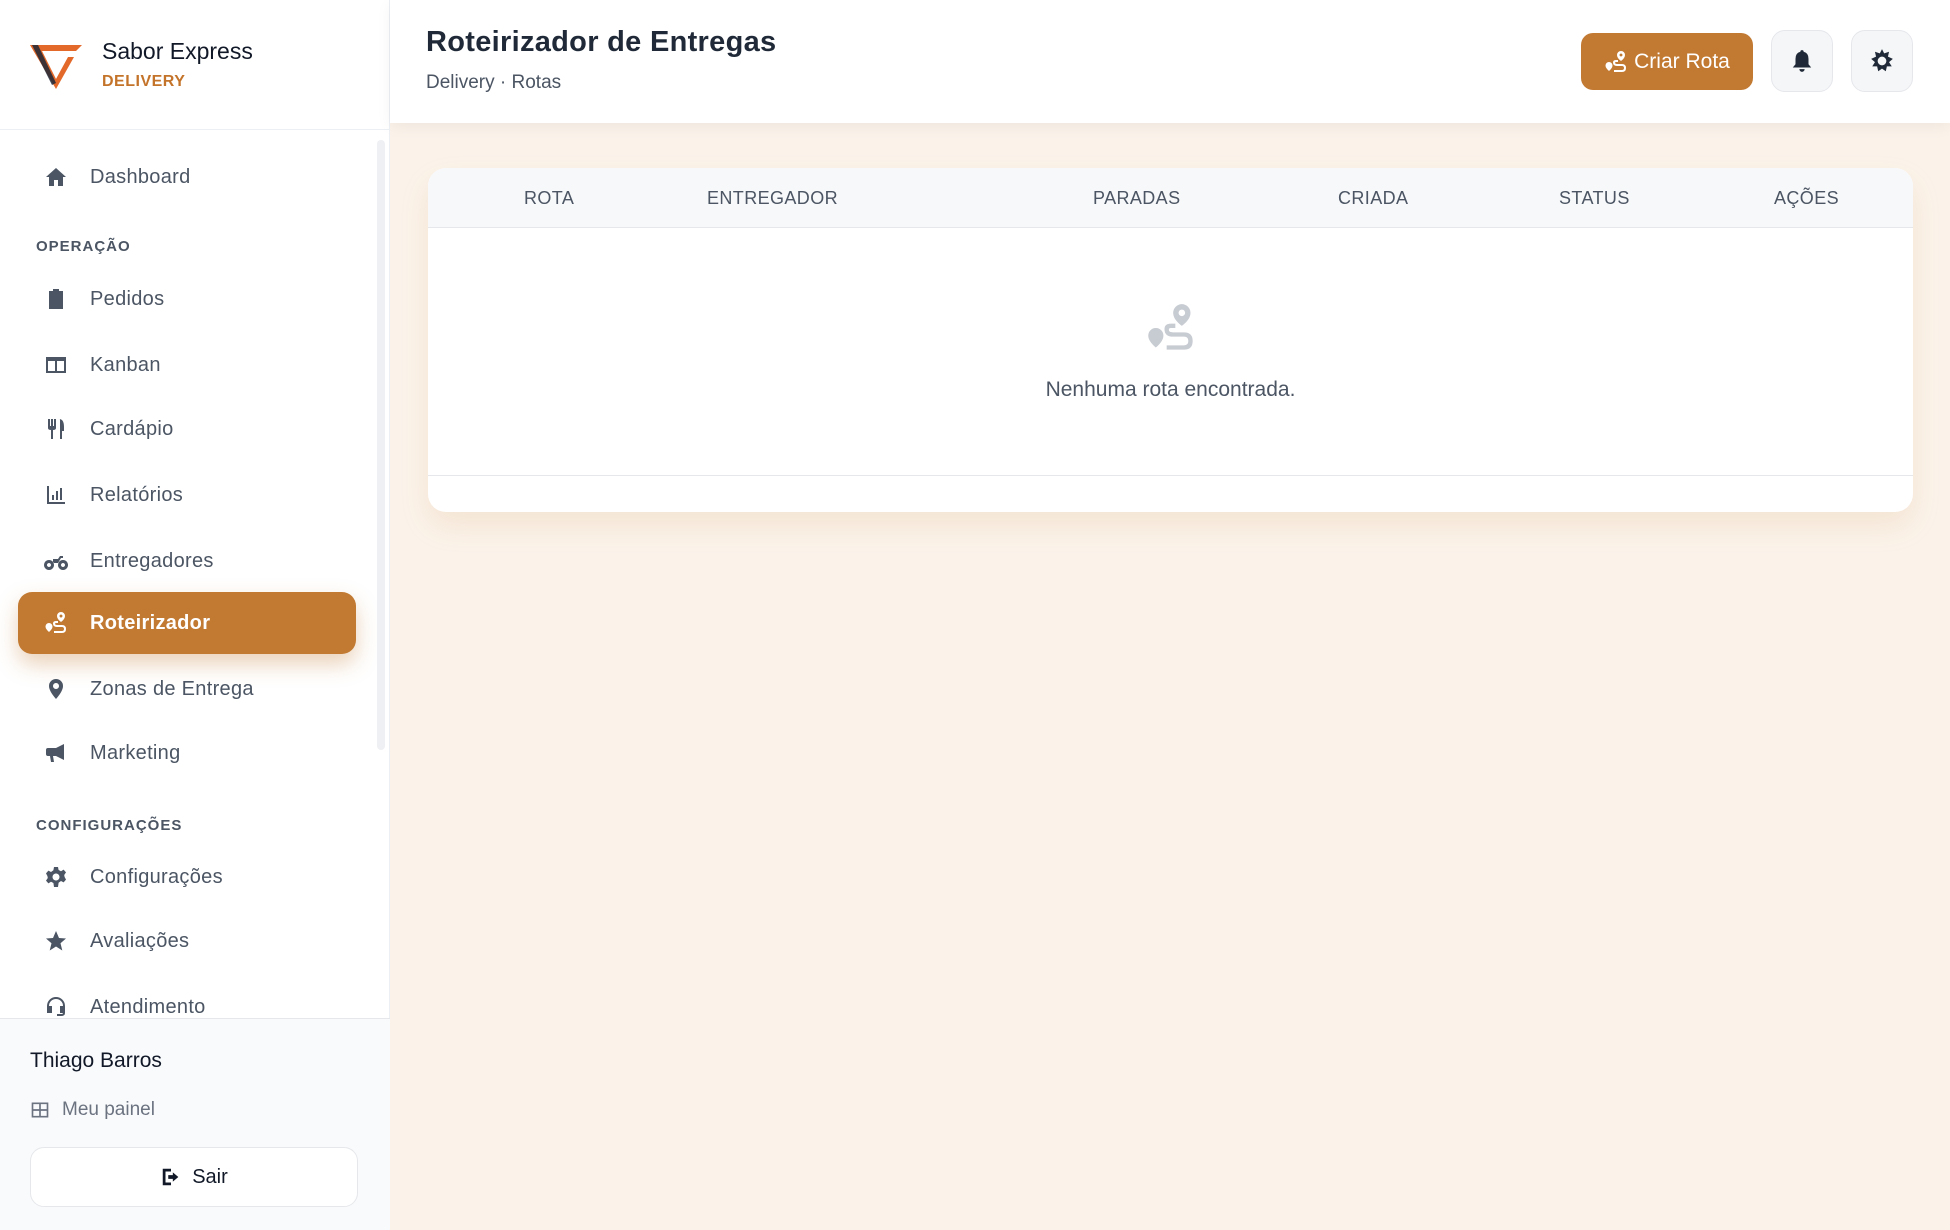 The height and width of the screenshot is (1230, 1950). Describe the element at coordinates (56, 177) in the screenshot. I see `home-icon` at that location.